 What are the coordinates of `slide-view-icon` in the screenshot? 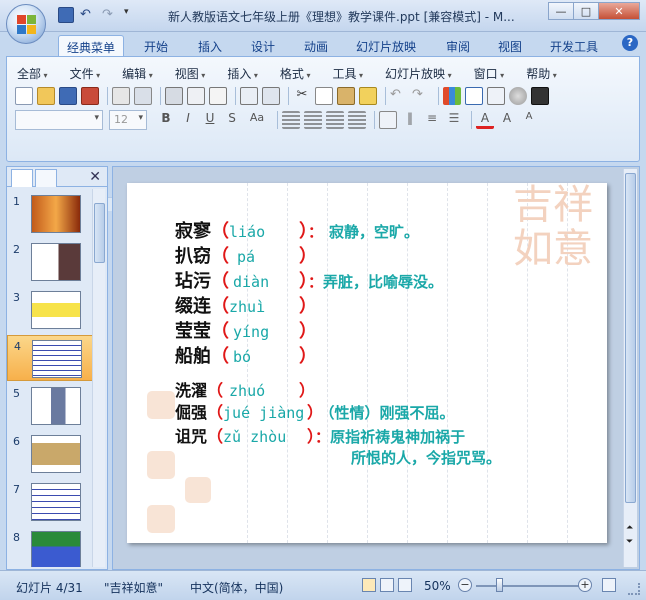 It's located at (218, 96).